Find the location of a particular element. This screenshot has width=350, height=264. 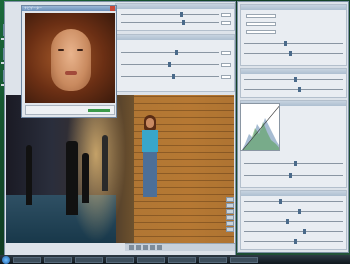

start-button is located at coordinates (6, 259).